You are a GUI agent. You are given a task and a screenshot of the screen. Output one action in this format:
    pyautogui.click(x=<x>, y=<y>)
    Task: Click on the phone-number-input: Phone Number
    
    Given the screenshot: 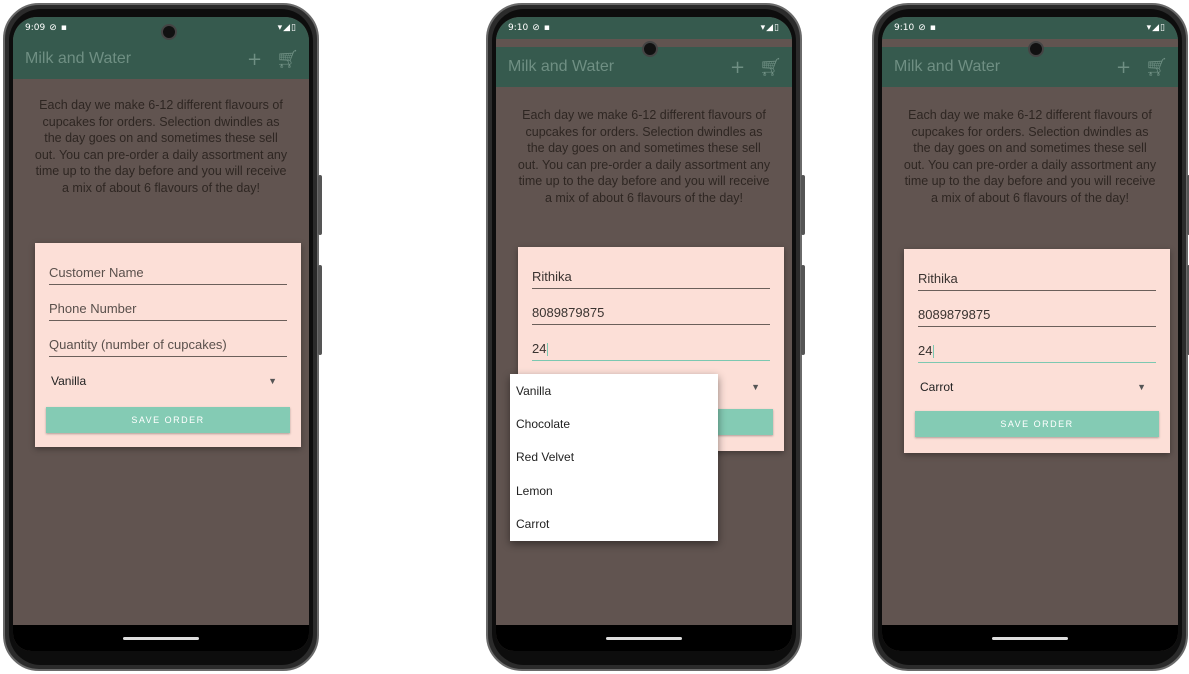 What is the action you would take?
    pyautogui.click(x=168, y=308)
    